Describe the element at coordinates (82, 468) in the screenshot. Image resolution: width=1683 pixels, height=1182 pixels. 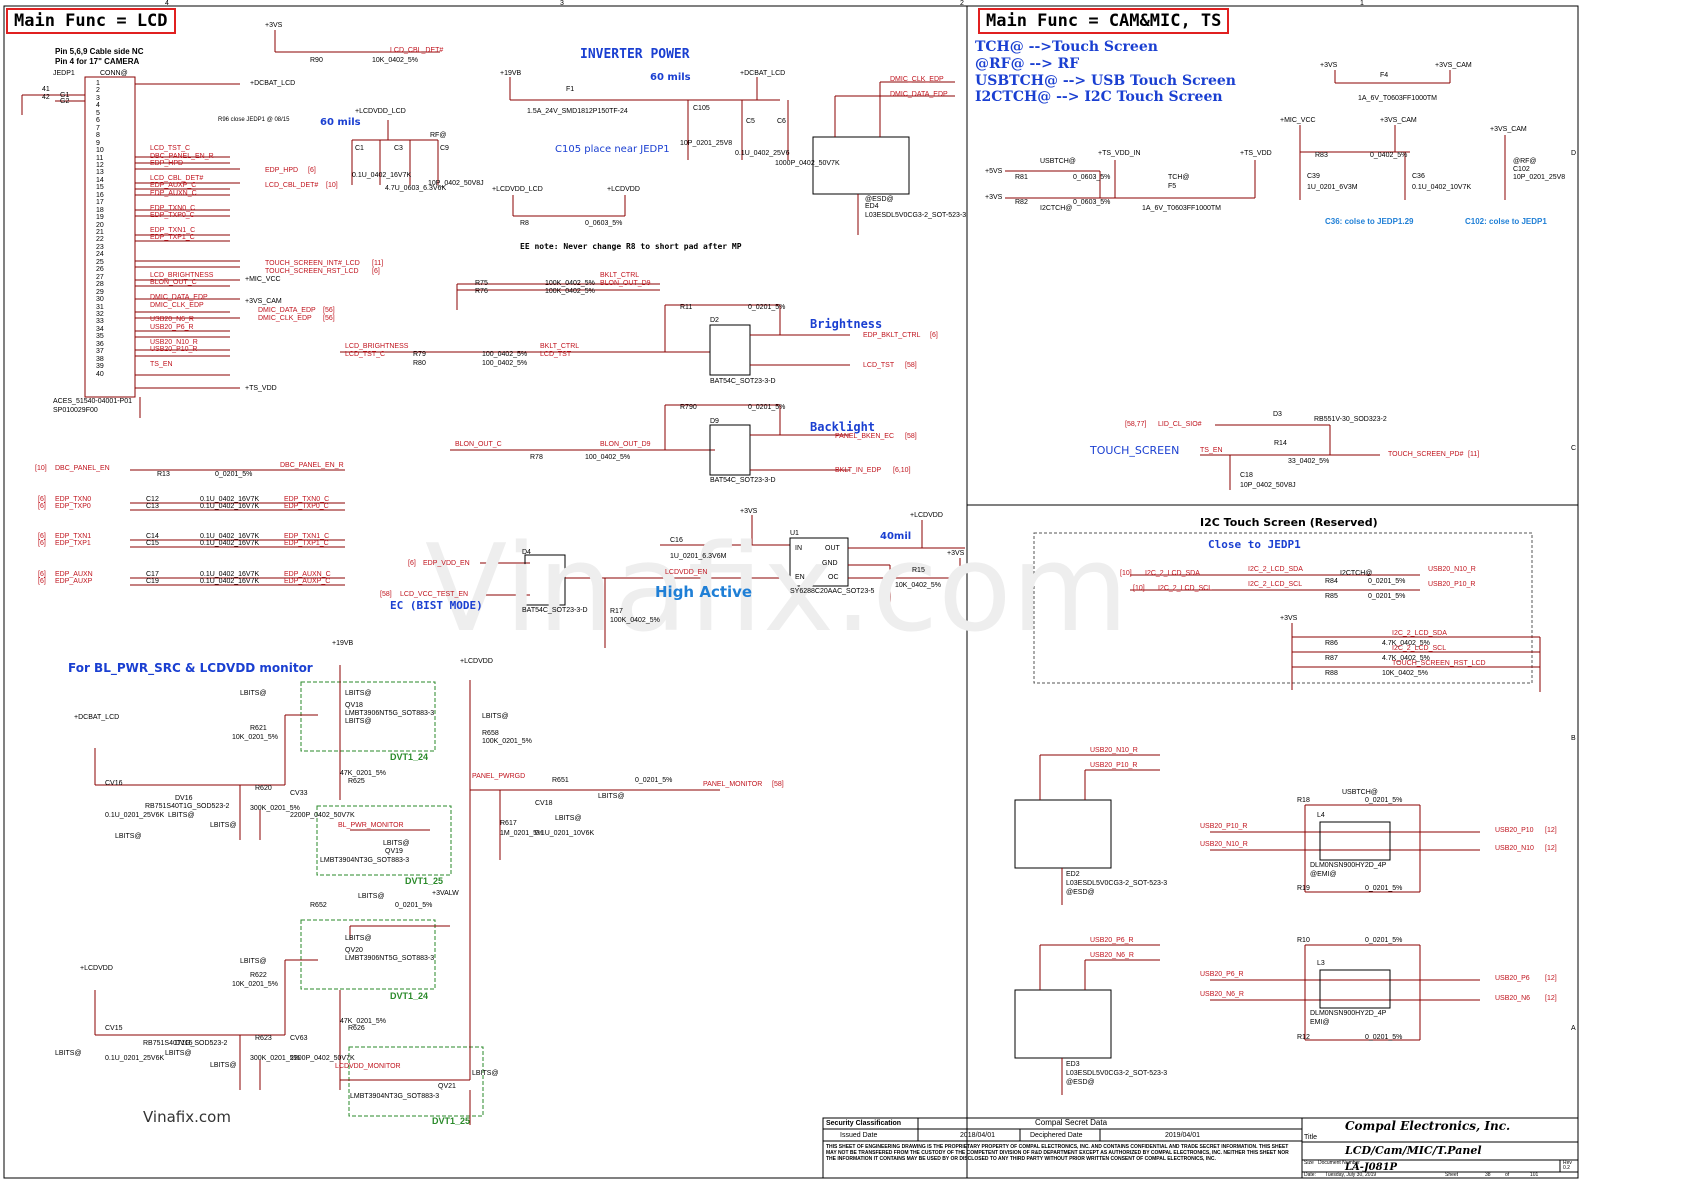
I see `dbc-net: DBC_PANEL_EN` at that location.